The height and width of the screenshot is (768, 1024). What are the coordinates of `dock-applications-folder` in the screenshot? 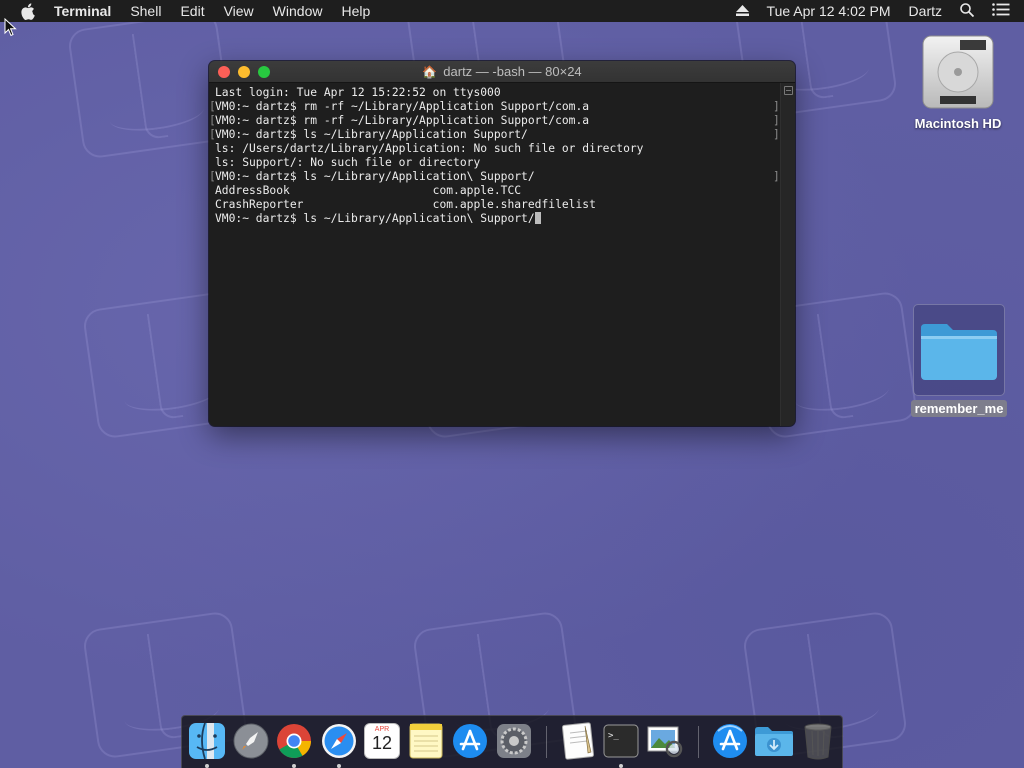 It's located at (730, 741).